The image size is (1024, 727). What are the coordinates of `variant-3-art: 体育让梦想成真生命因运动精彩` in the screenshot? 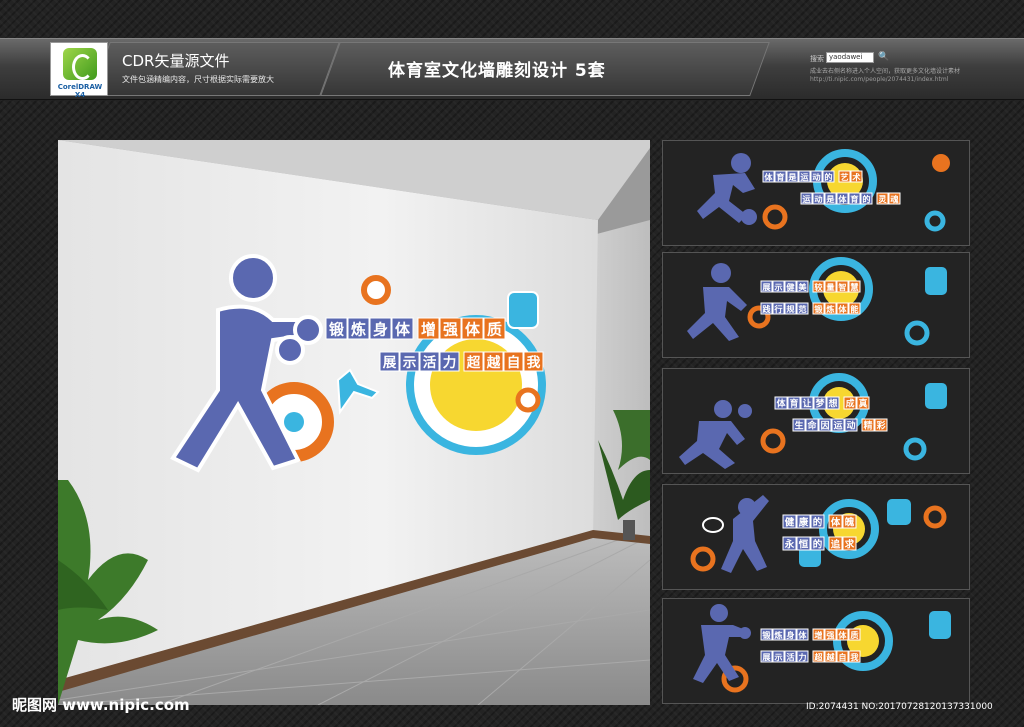 It's located at (813, 421).